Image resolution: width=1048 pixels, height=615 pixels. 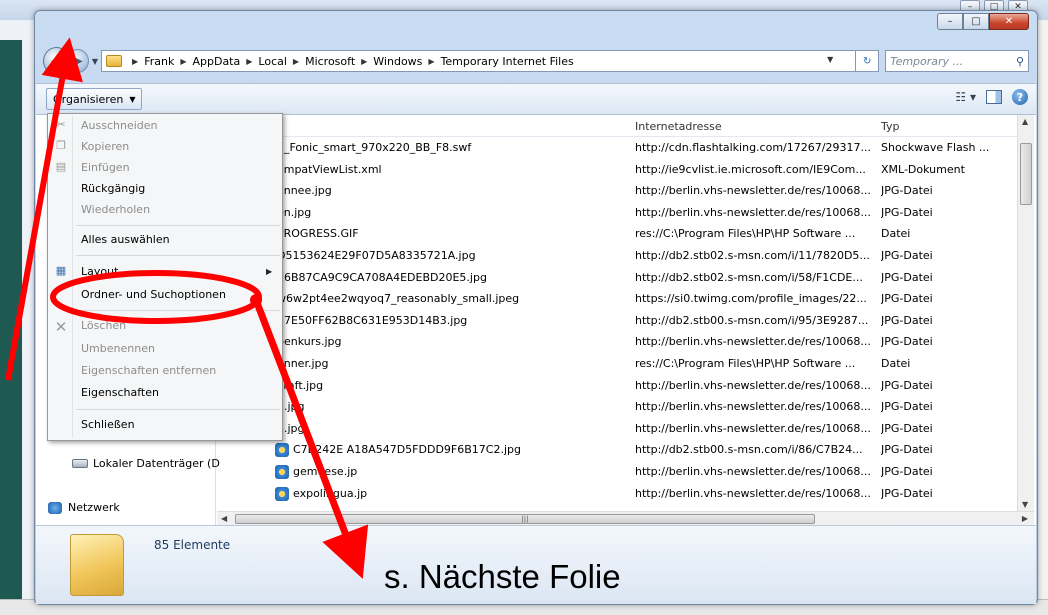 I want to click on nav-item-network: Netzwerk, so click(x=84, y=507).